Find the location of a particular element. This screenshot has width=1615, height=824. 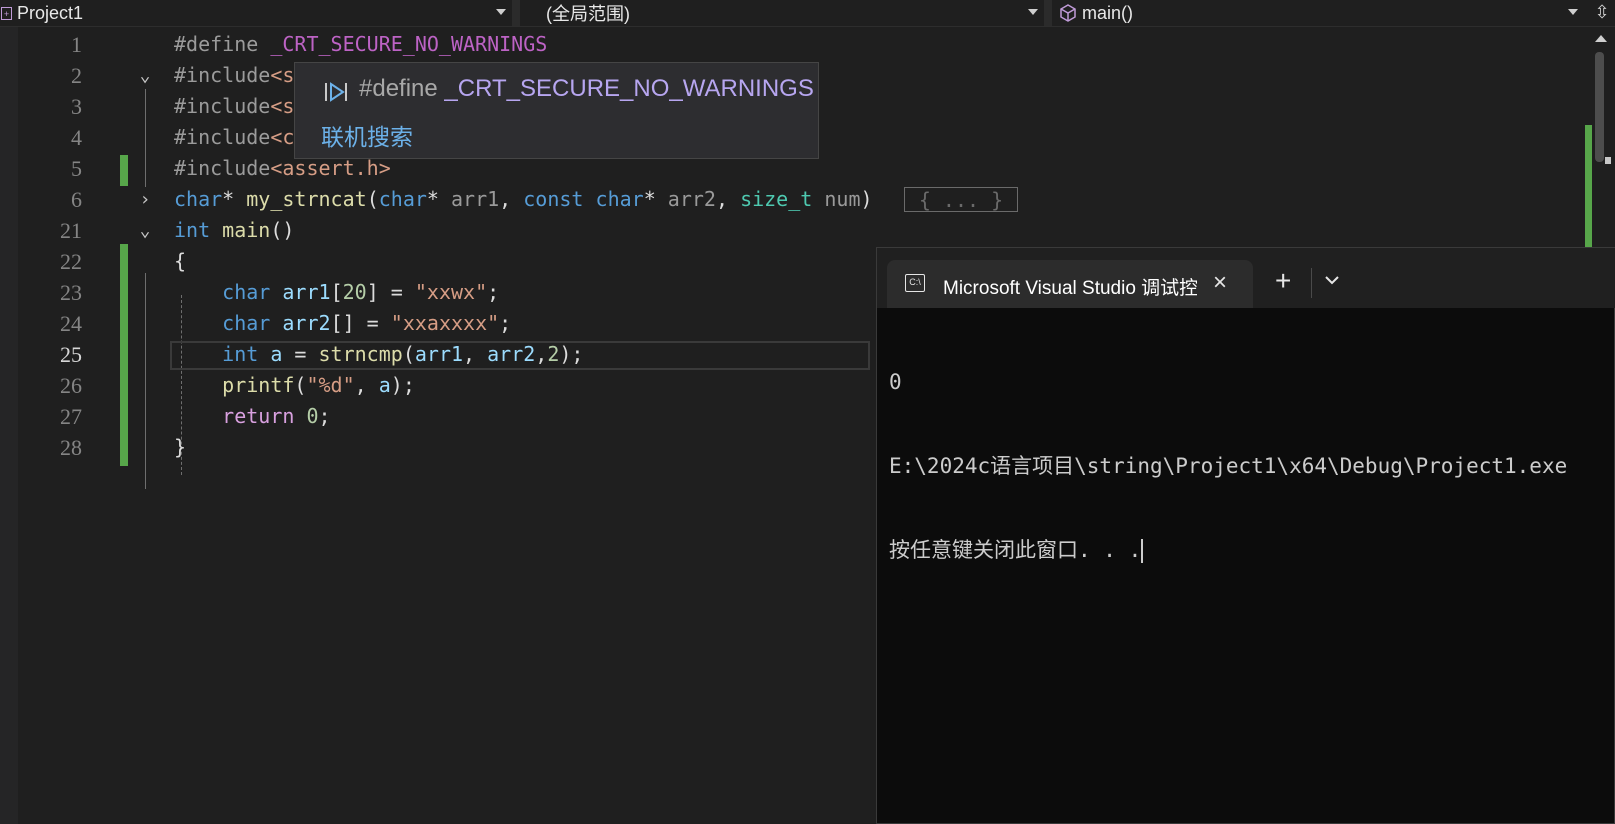

code-line: 21 ⌄ int main() is located at coordinates (792, 230).